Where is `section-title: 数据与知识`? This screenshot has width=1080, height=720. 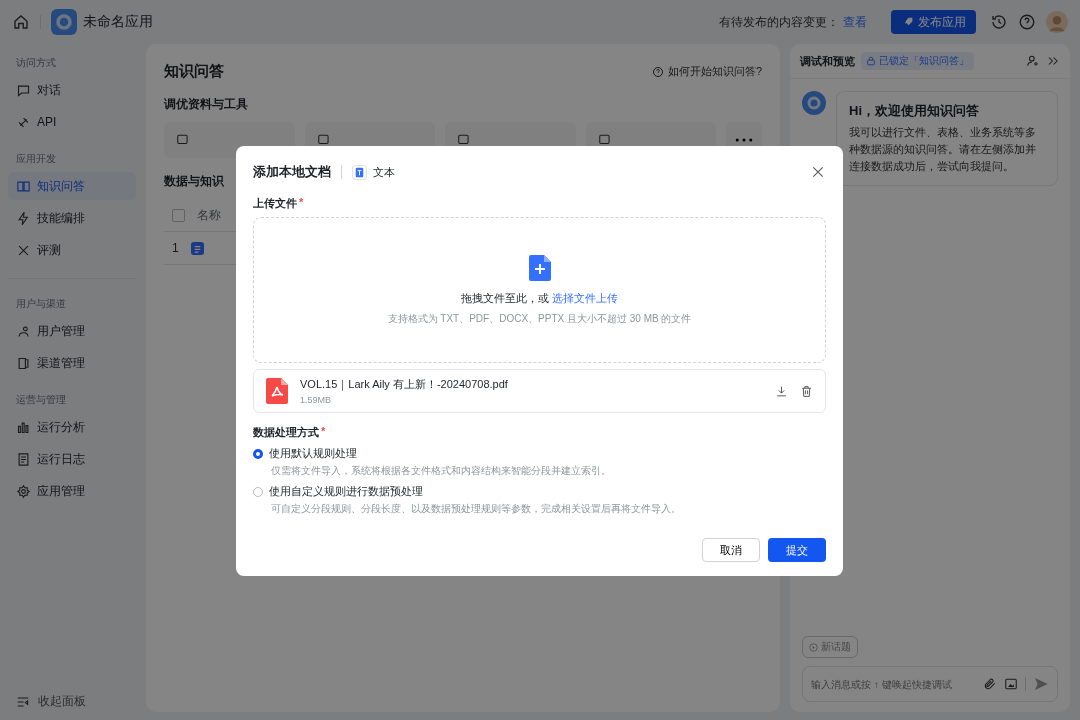
section-title: 数据与知识 is located at coordinates (194, 181).